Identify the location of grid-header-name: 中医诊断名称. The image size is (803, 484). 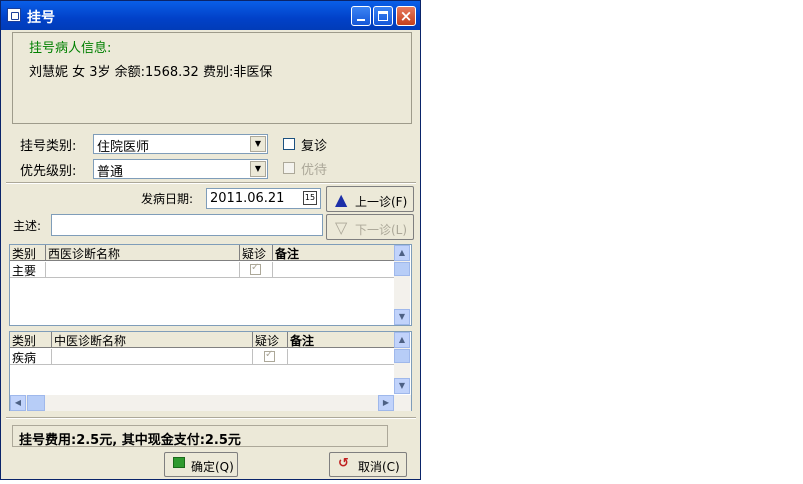
(152, 340).